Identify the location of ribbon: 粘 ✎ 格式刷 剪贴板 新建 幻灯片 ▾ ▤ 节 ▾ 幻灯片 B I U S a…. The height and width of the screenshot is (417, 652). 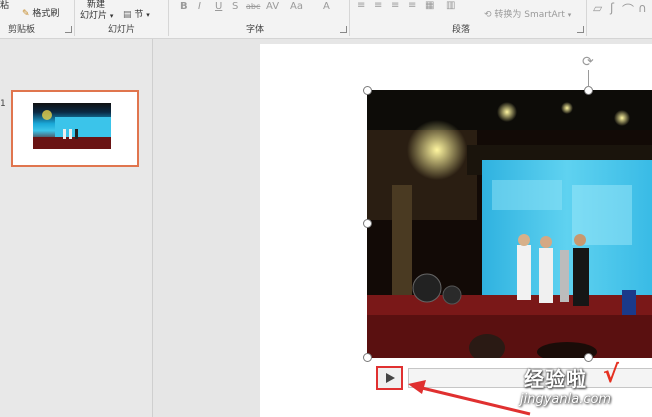
(326, 19).